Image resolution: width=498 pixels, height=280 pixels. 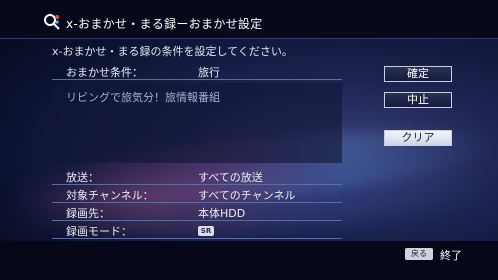 What do you see at coordinates (82, 177) in the screenshot?
I see `setting-label: 放送：` at bounding box center [82, 177].